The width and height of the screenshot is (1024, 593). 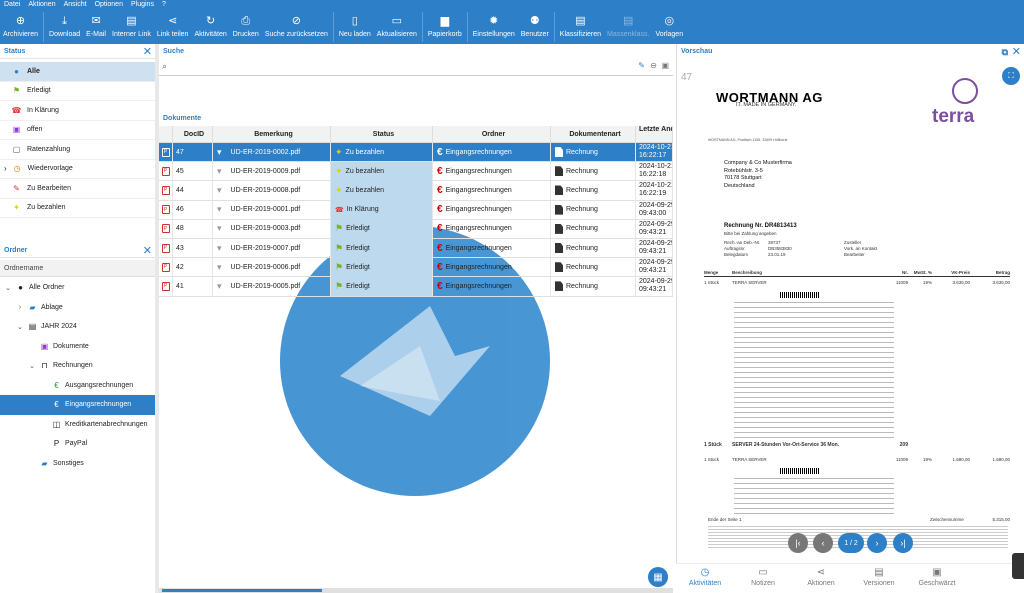 I want to click on menu-item-: ?, so click(x=164, y=5).